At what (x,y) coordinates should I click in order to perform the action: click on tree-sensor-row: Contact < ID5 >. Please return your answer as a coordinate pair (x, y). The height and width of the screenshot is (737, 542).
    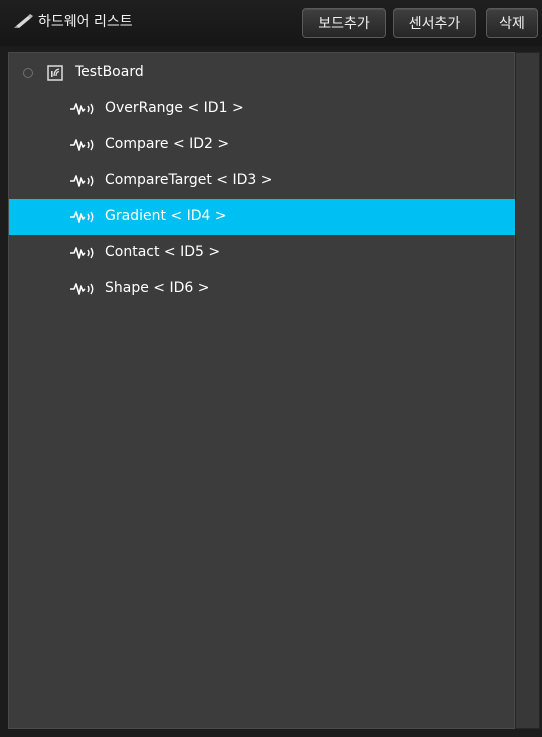
    Looking at the image, I should click on (262, 253).